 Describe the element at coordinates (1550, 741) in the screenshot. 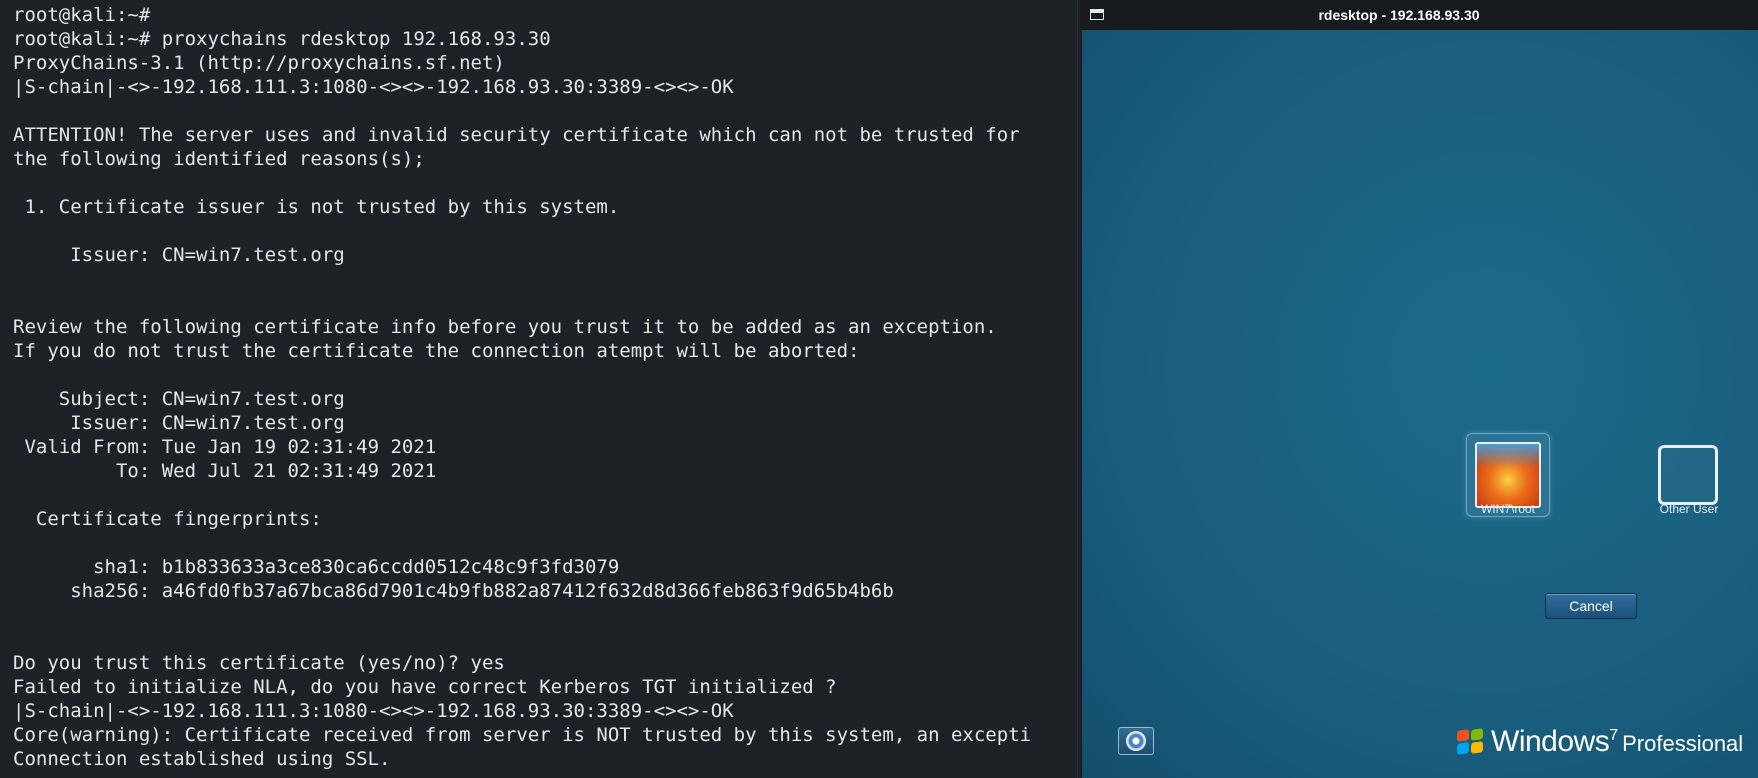

I see `windows-wordmark: Windows` at that location.